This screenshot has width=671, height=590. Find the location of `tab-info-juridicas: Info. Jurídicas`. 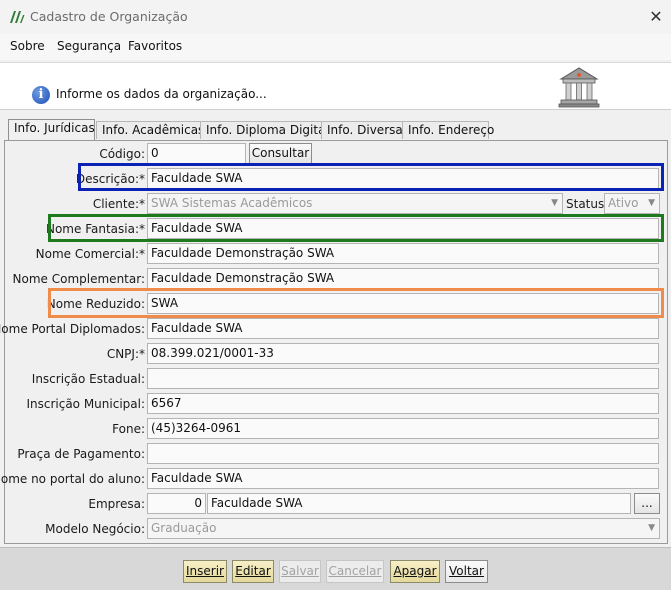

tab-info-juridicas: Info. Jurídicas is located at coordinates (51, 129).